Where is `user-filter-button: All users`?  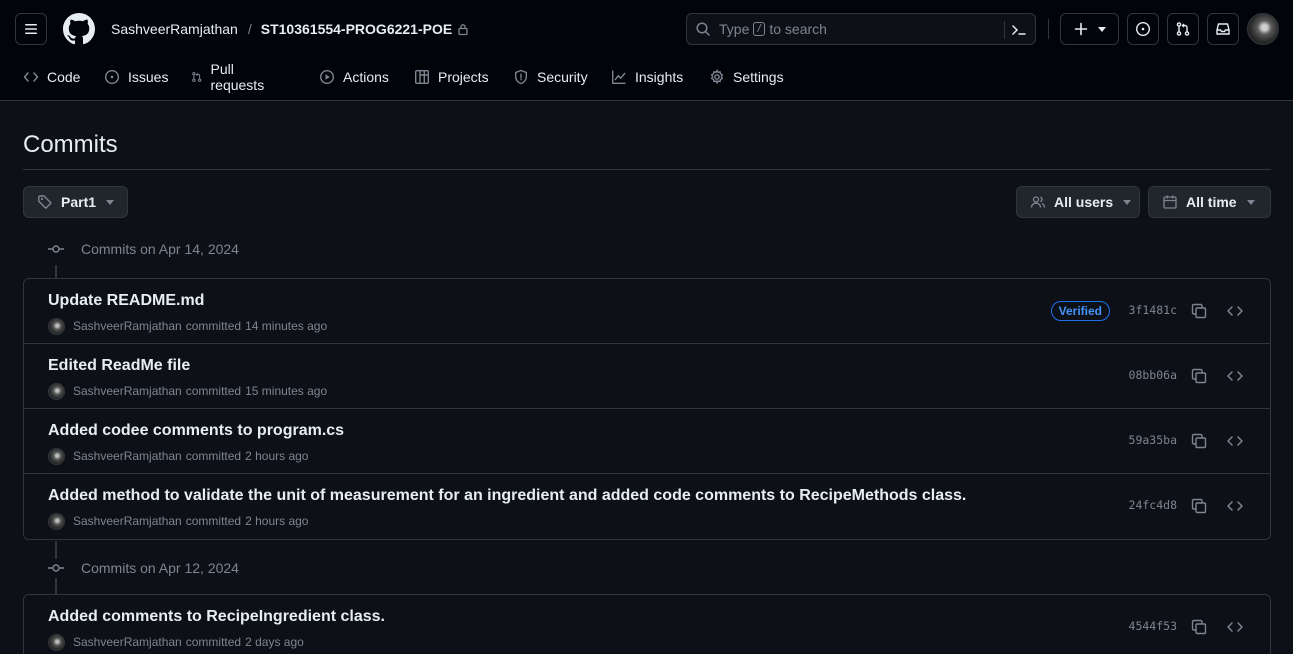 user-filter-button: All users is located at coordinates (1078, 202).